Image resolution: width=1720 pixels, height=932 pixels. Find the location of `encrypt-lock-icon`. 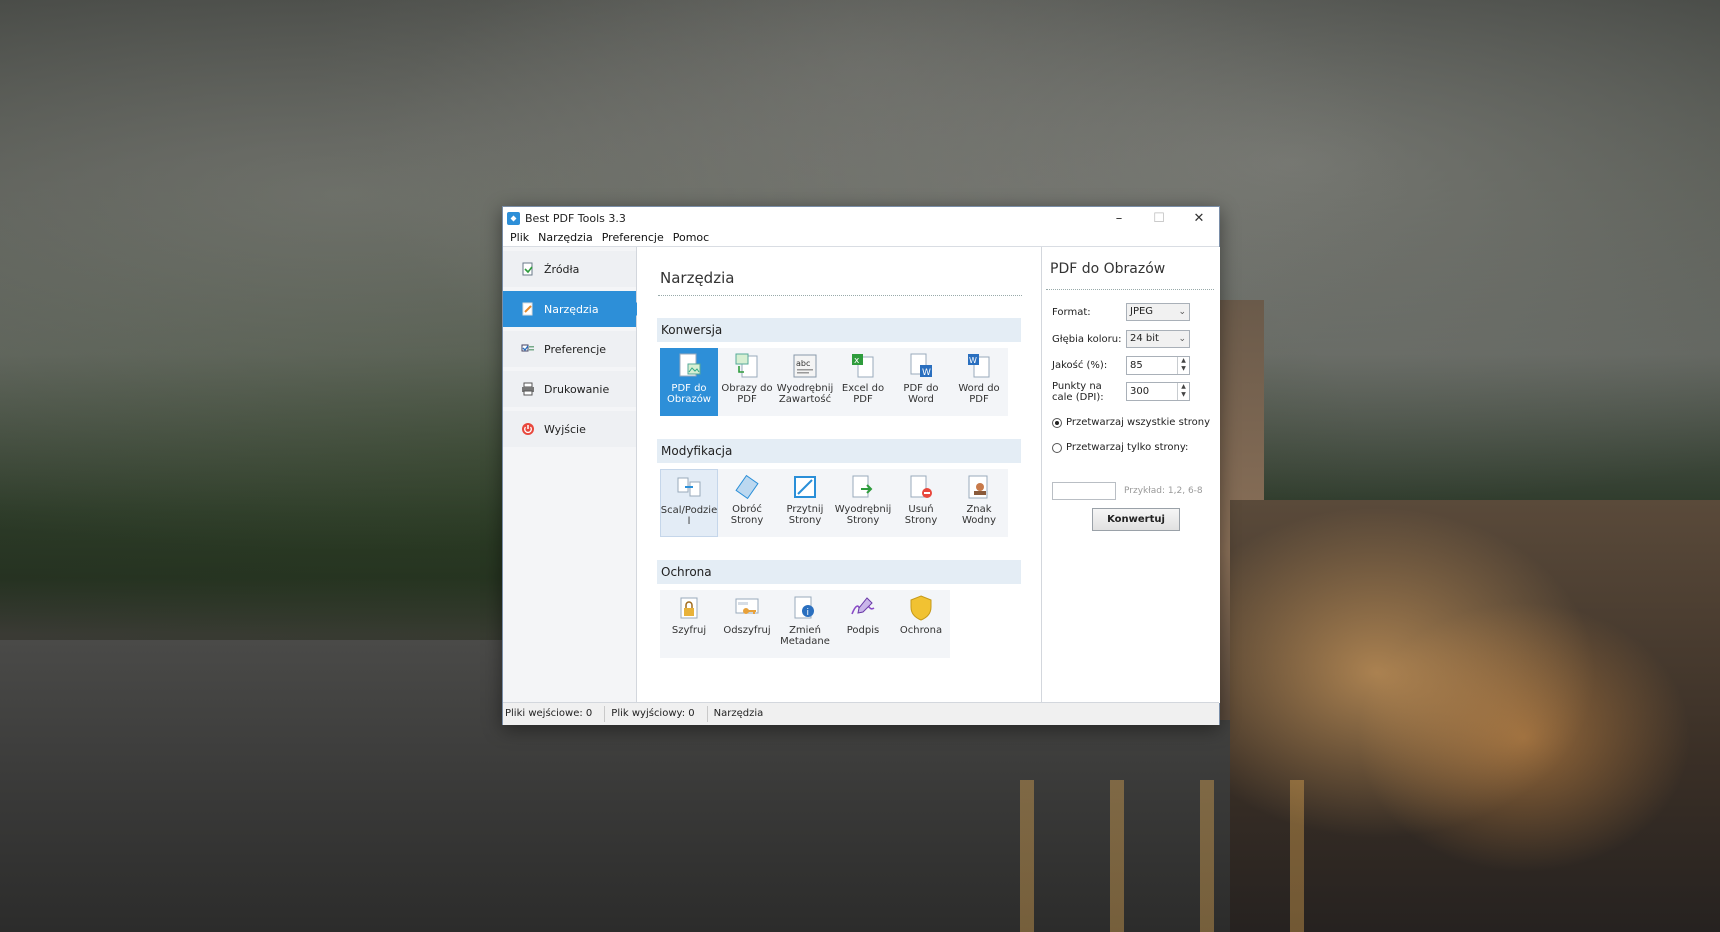

encrypt-lock-icon is located at coordinates (689, 608).